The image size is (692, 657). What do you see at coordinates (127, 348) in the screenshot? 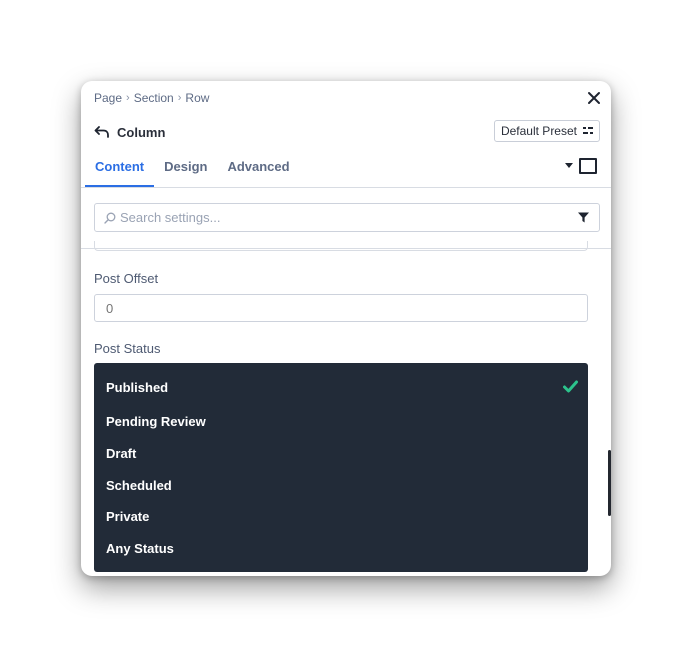
I see `post-status-label: Post Status` at bounding box center [127, 348].